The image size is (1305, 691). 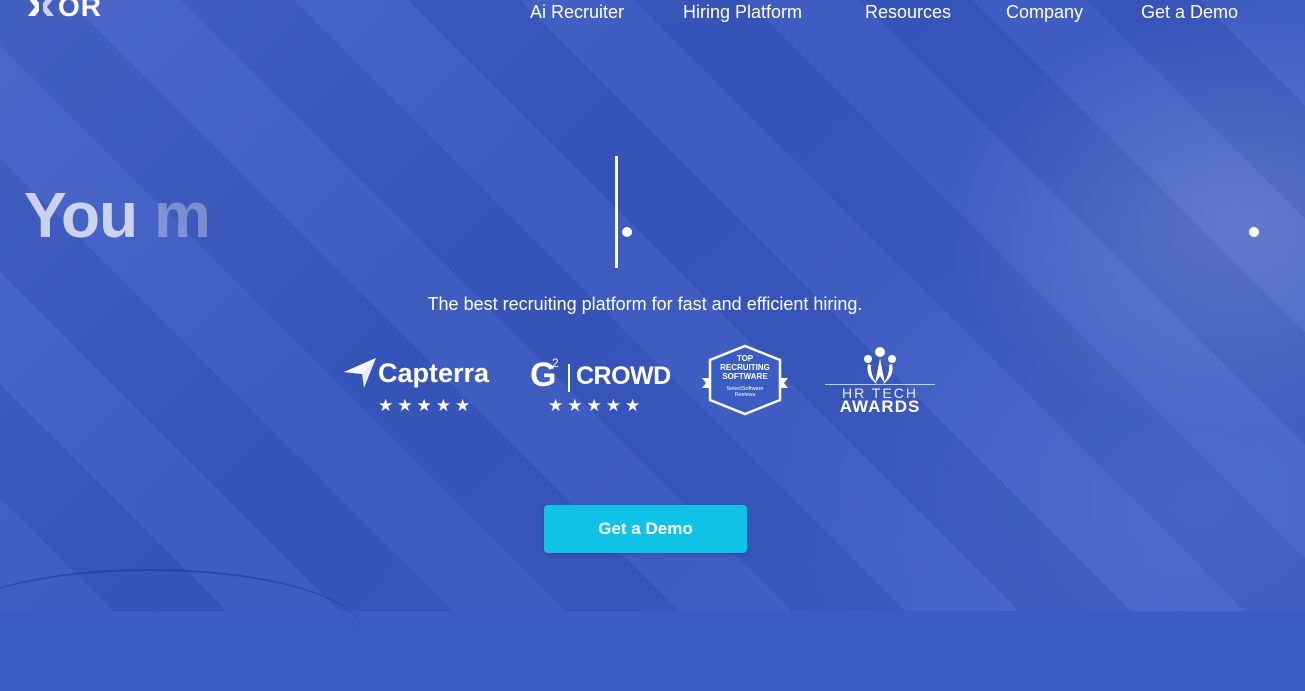 I want to click on get-a-demo-button: Get a Demo, so click(x=645, y=529).